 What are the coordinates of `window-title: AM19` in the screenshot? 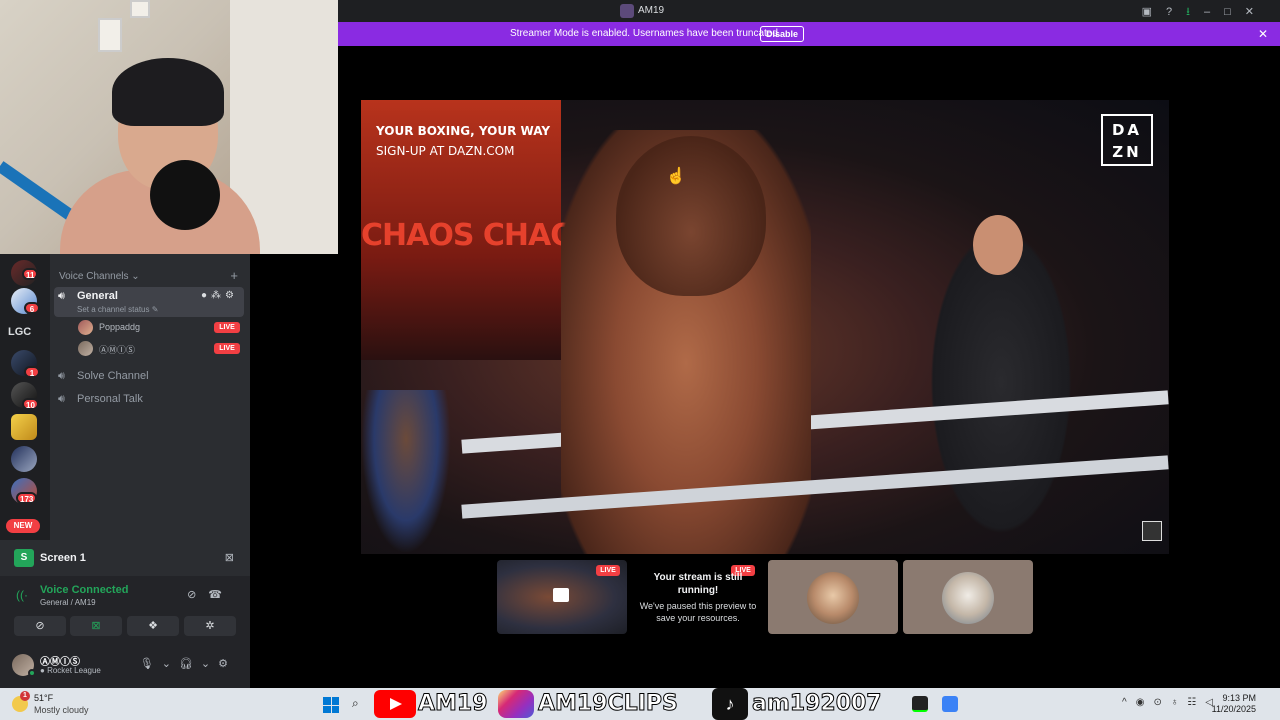 It's located at (651, 10).